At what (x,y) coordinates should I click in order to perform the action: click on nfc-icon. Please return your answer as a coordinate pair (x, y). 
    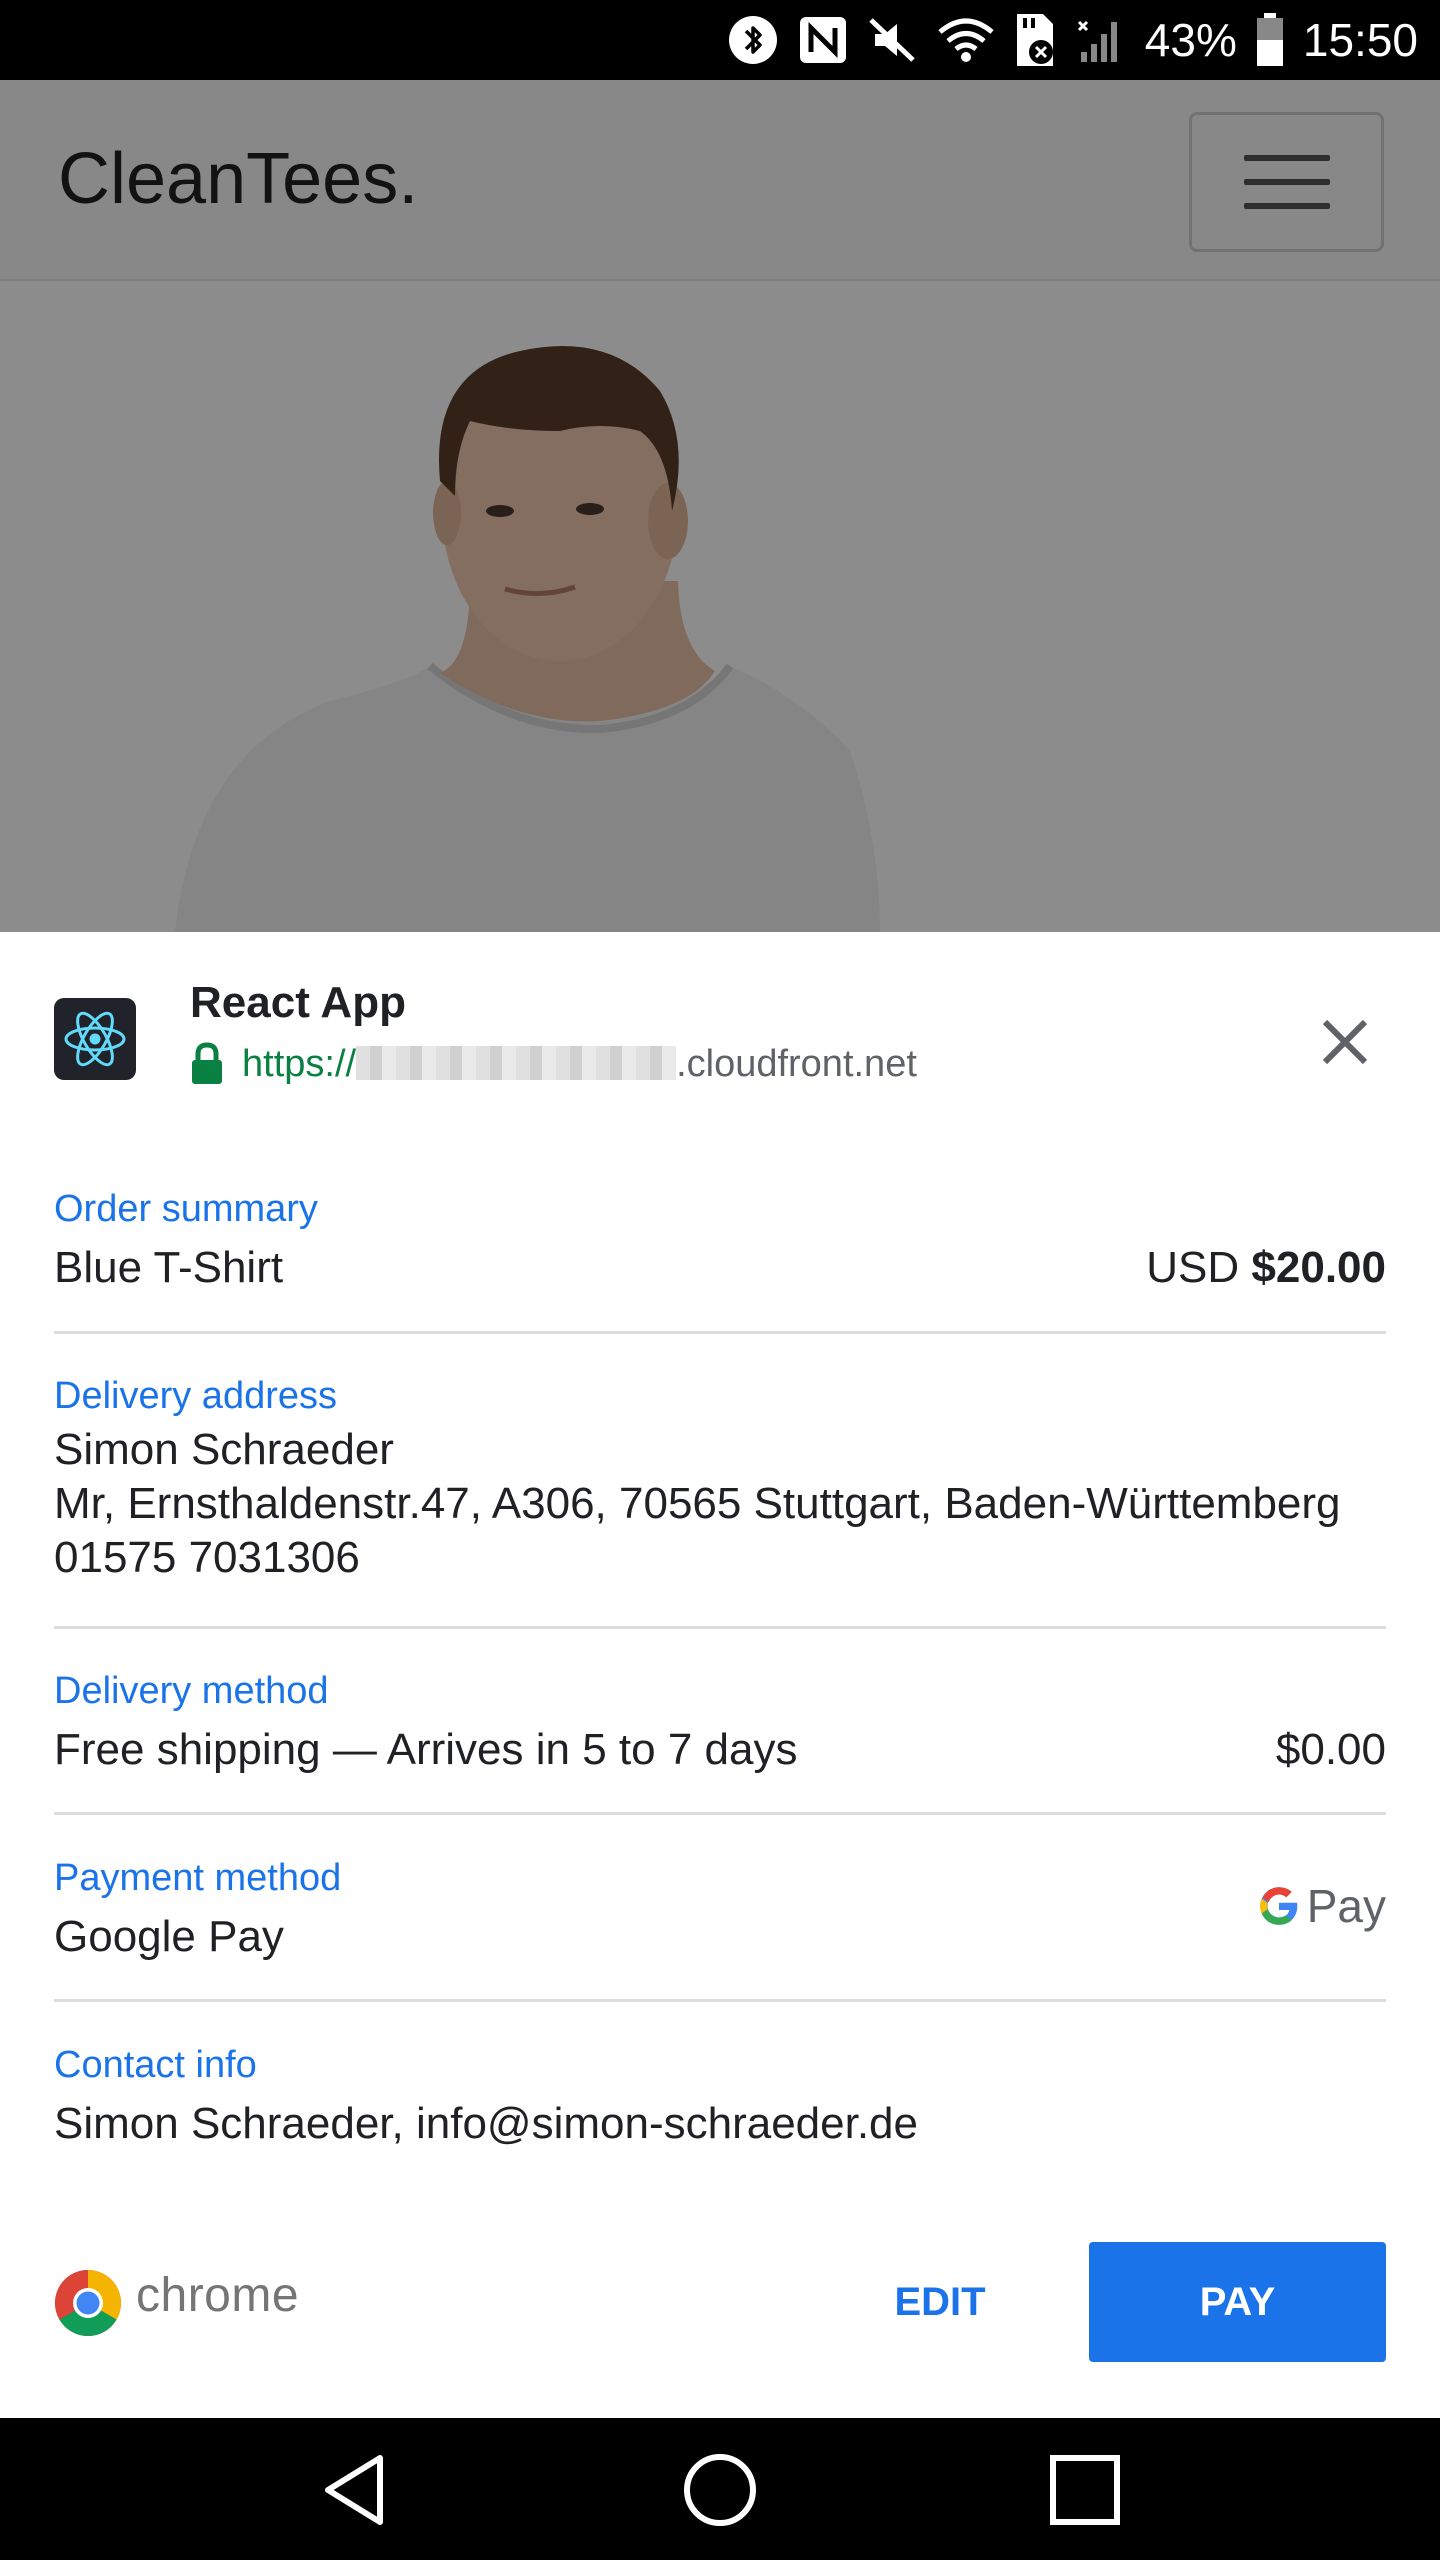
    Looking at the image, I should click on (823, 40).